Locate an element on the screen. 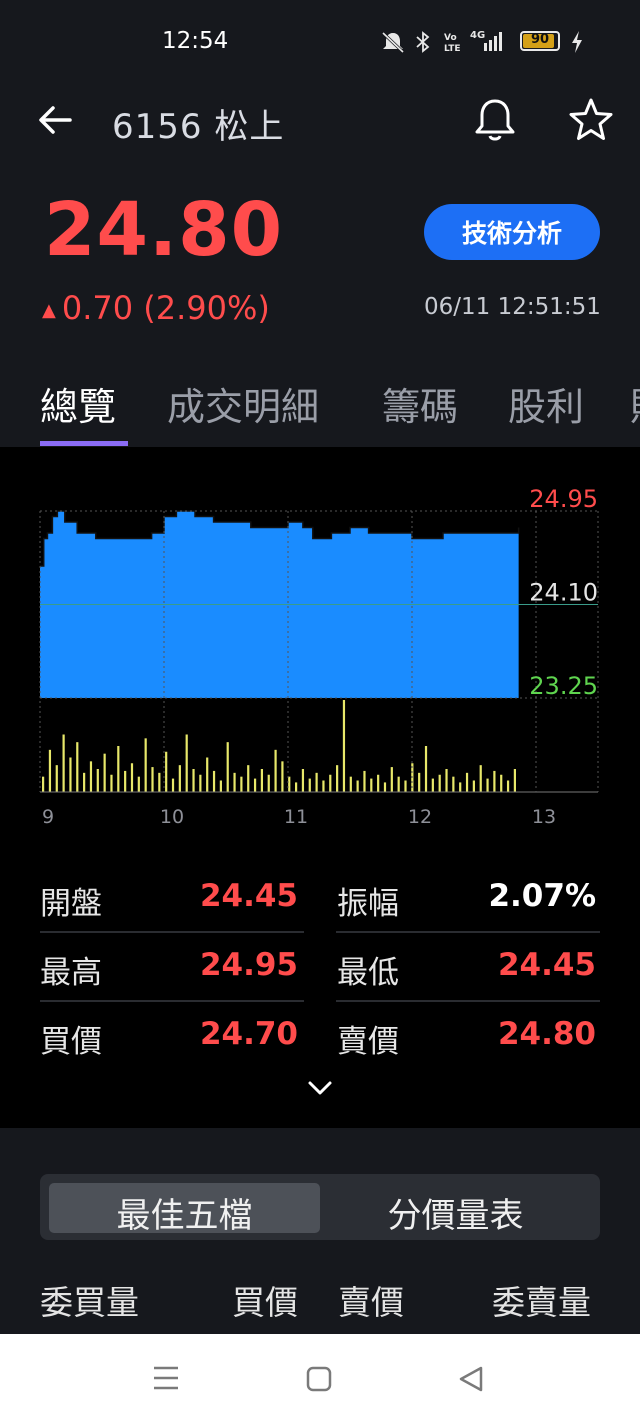 Image resolution: width=640 pixels, height=1422 pixels. segment-best-five: 最佳五檔 is located at coordinates (184, 1212).